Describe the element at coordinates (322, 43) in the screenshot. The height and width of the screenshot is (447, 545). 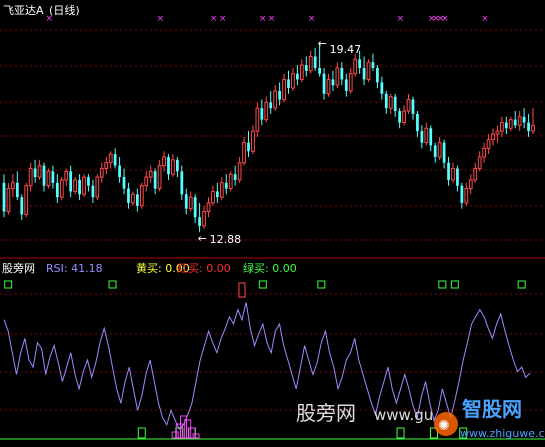
I see `high-arrow-icon: ←` at that location.